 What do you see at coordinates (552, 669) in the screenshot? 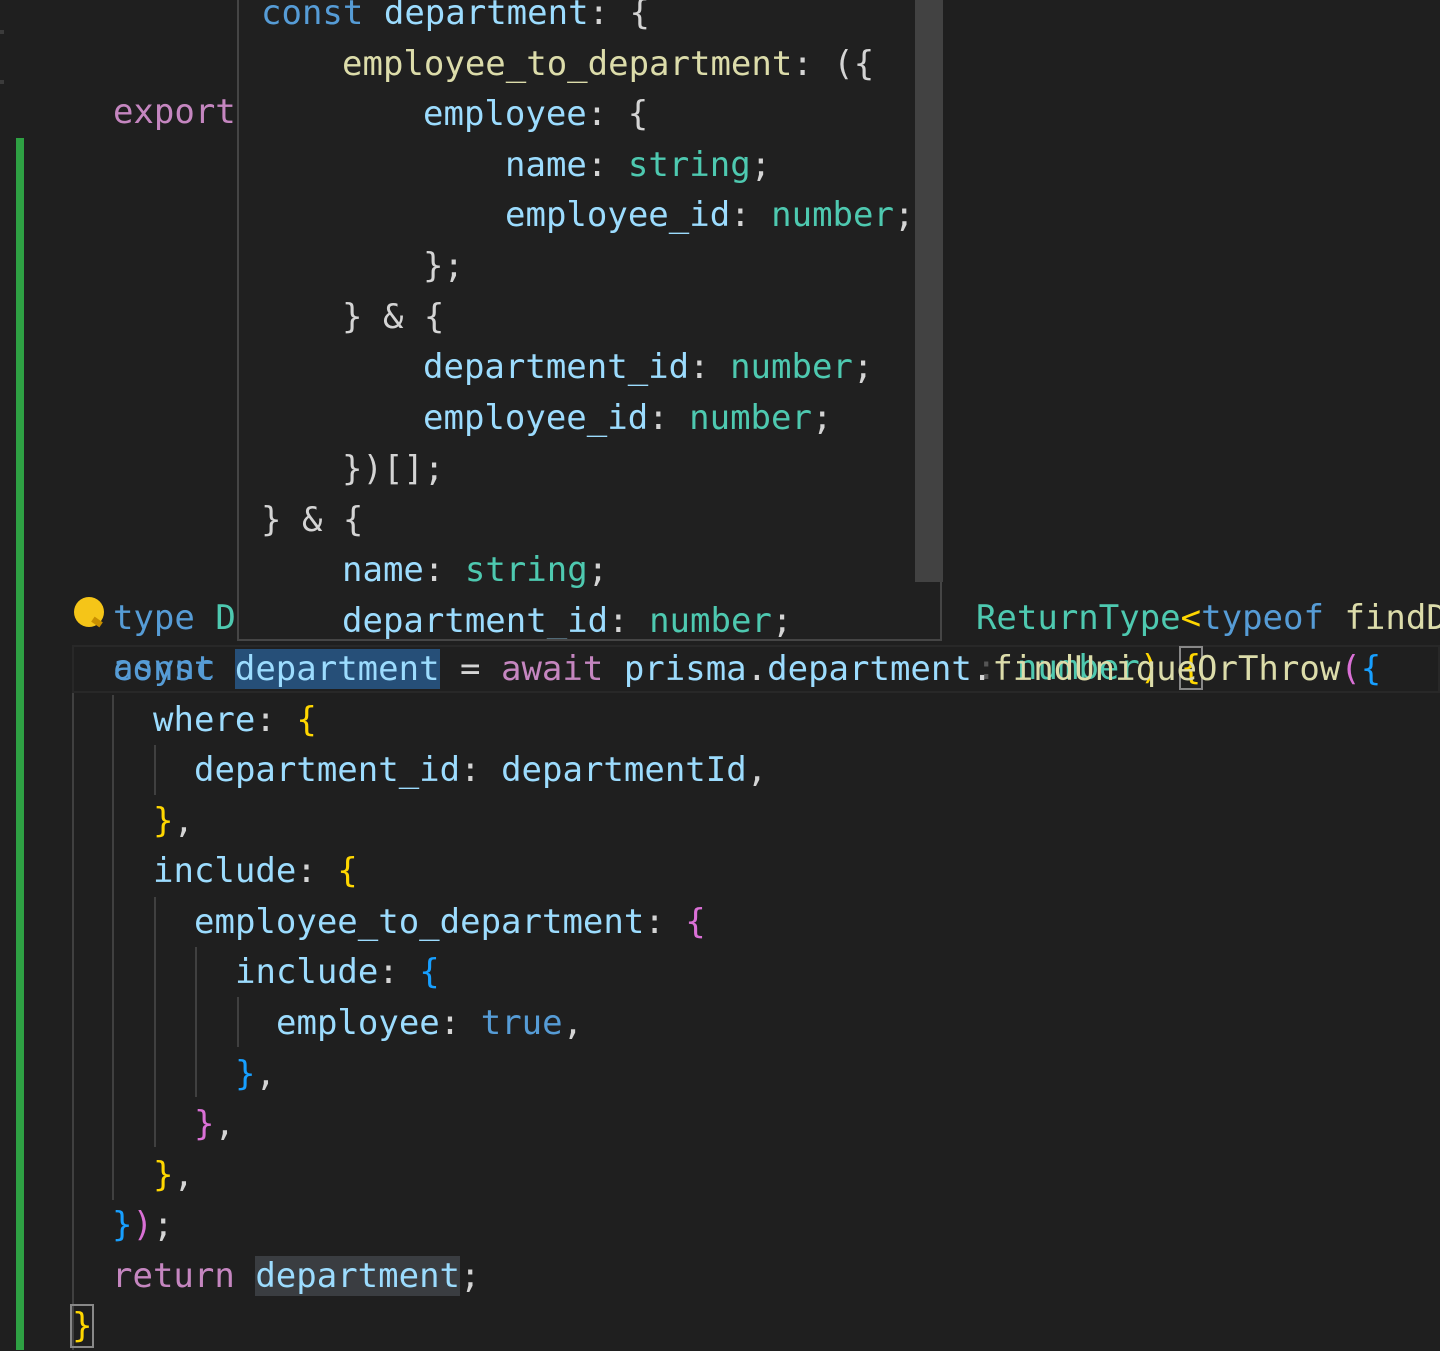
I see `await-keyword: await` at bounding box center [552, 669].